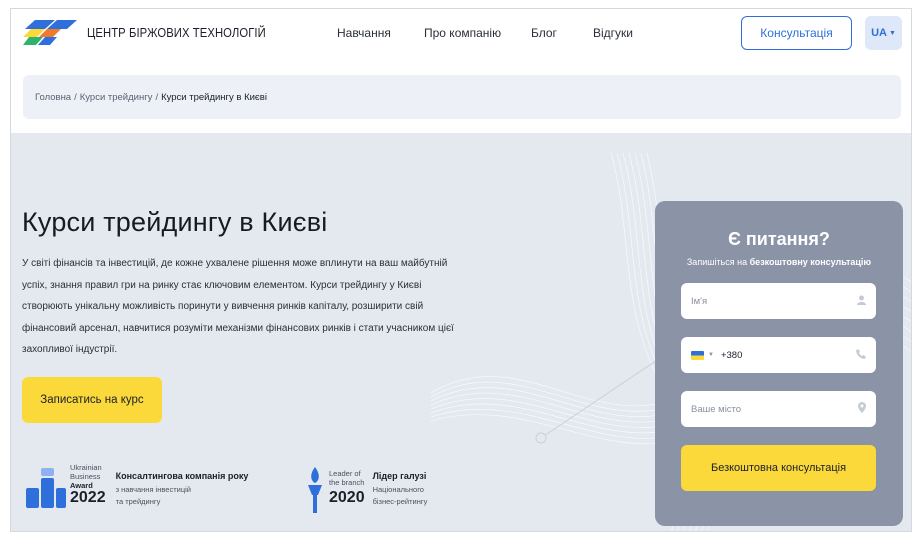  I want to click on name-input: Ім'я, so click(778, 301).